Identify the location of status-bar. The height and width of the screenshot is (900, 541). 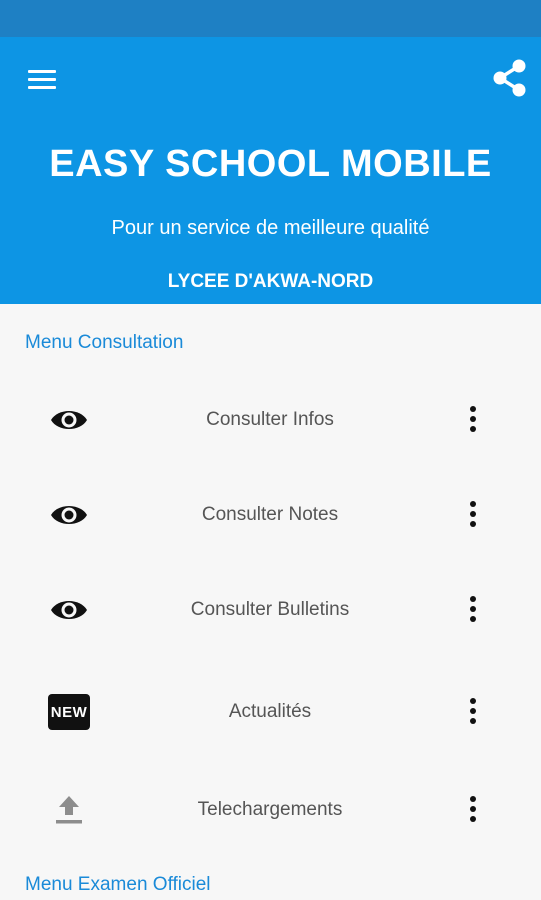
(270, 18).